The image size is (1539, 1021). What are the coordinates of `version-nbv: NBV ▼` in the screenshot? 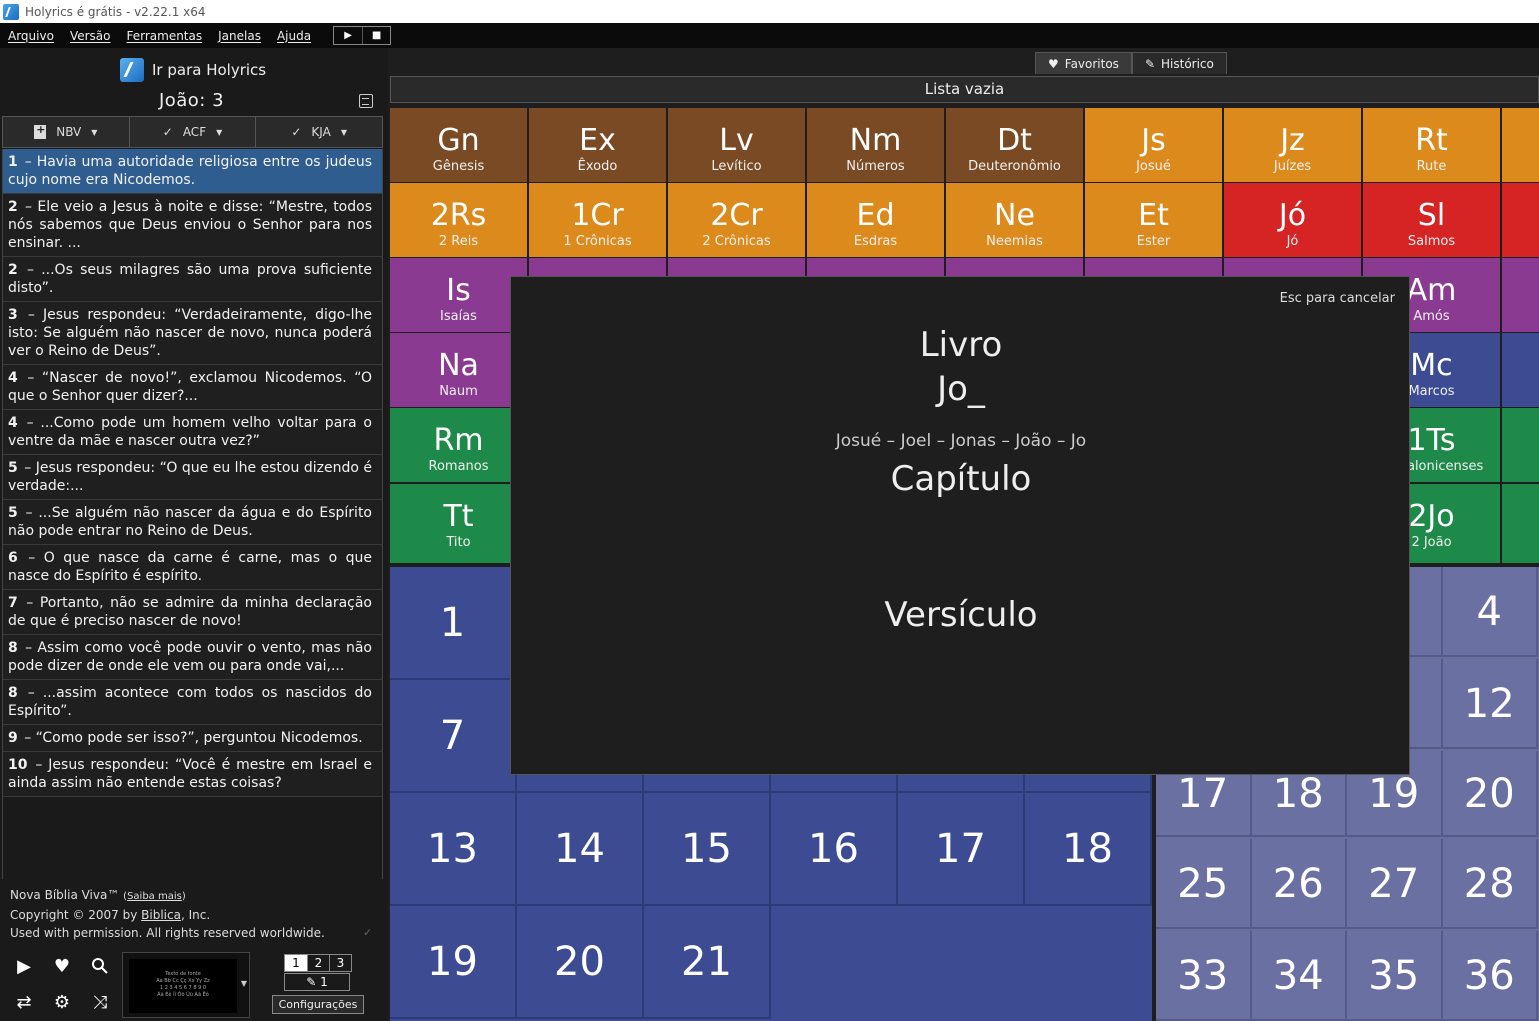 It's located at (66, 132).